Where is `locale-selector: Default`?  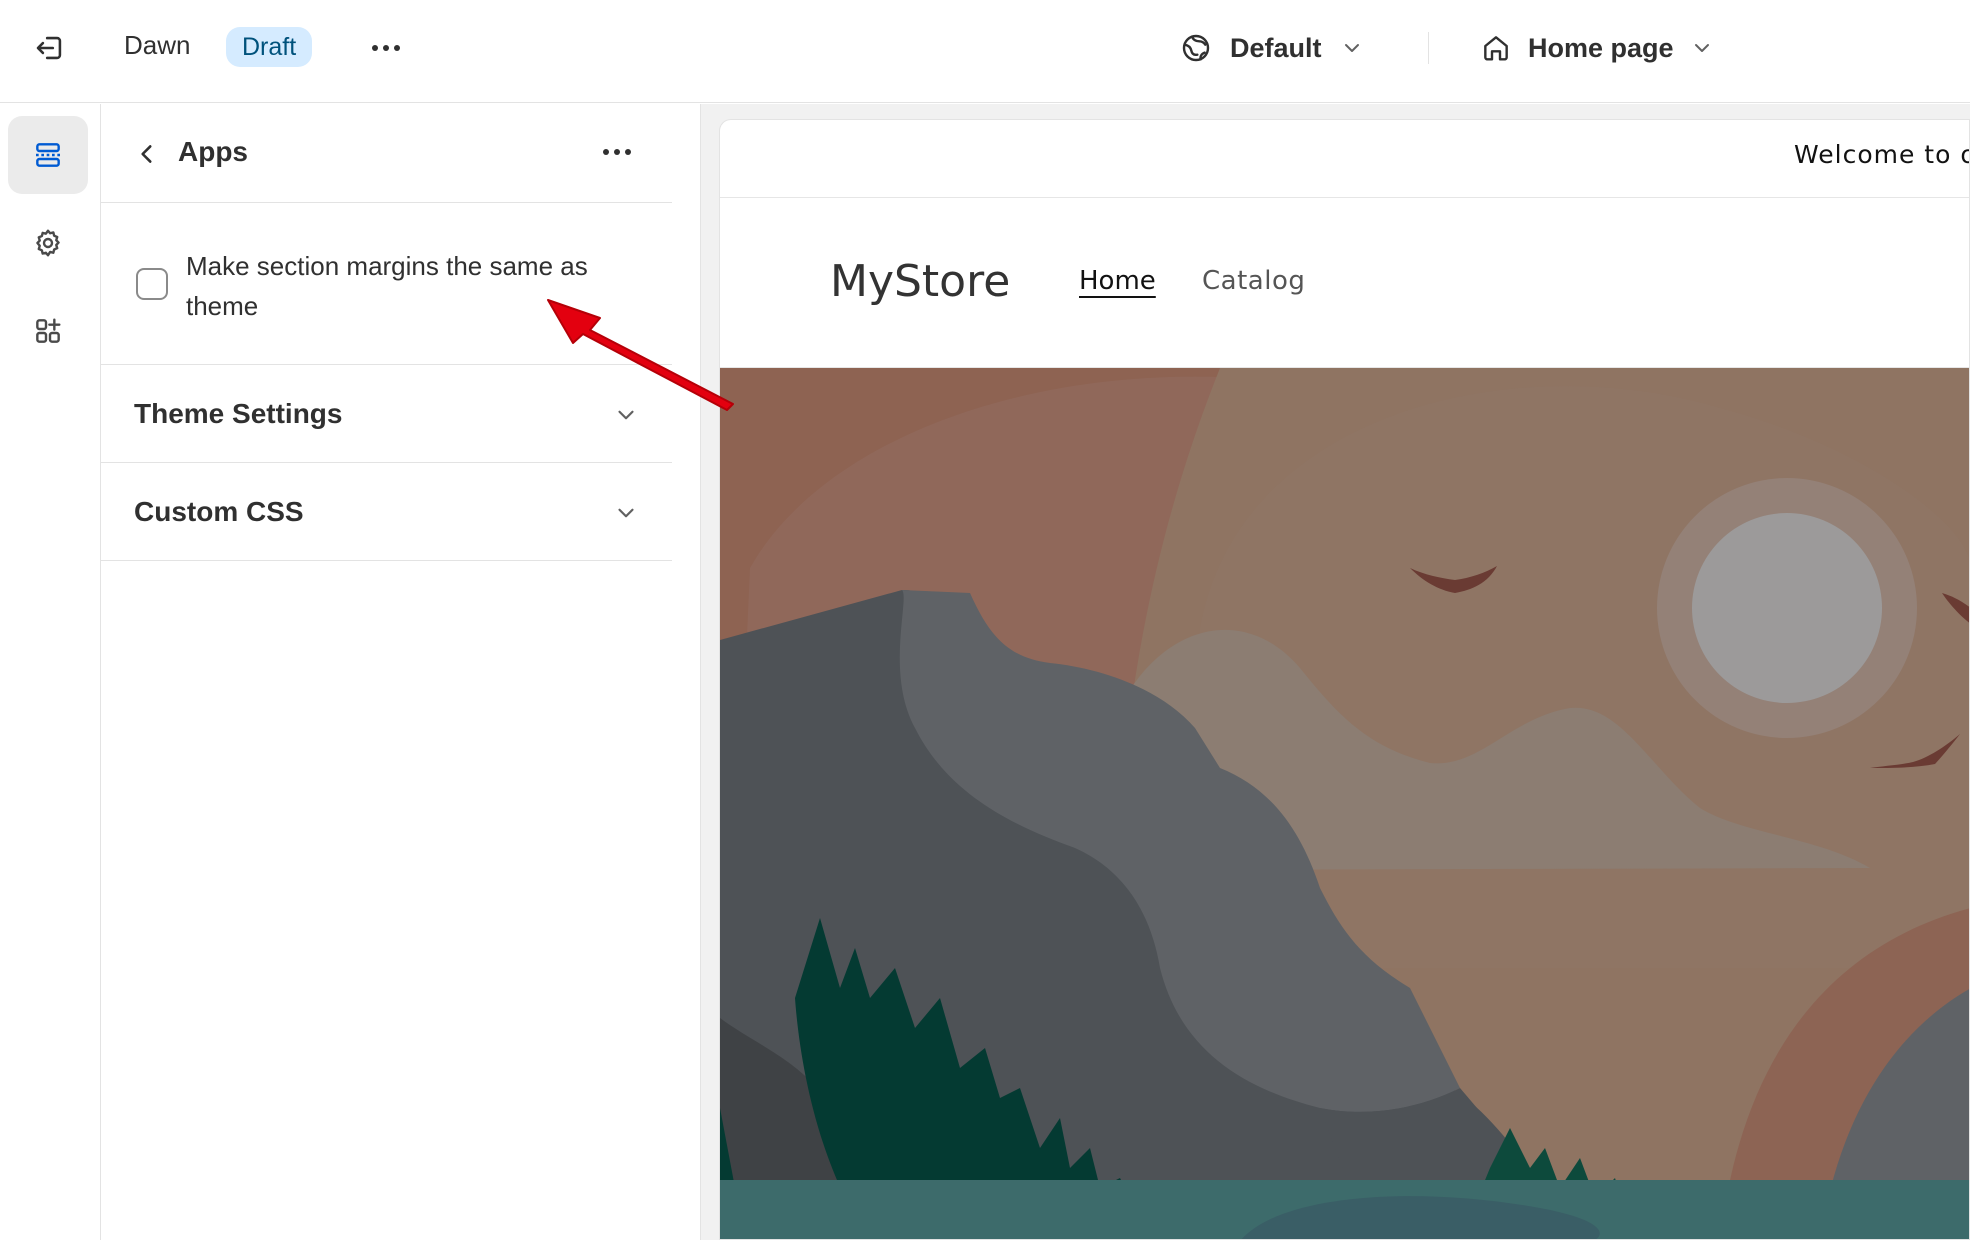 locale-selector: Default is located at coordinates (1272, 48).